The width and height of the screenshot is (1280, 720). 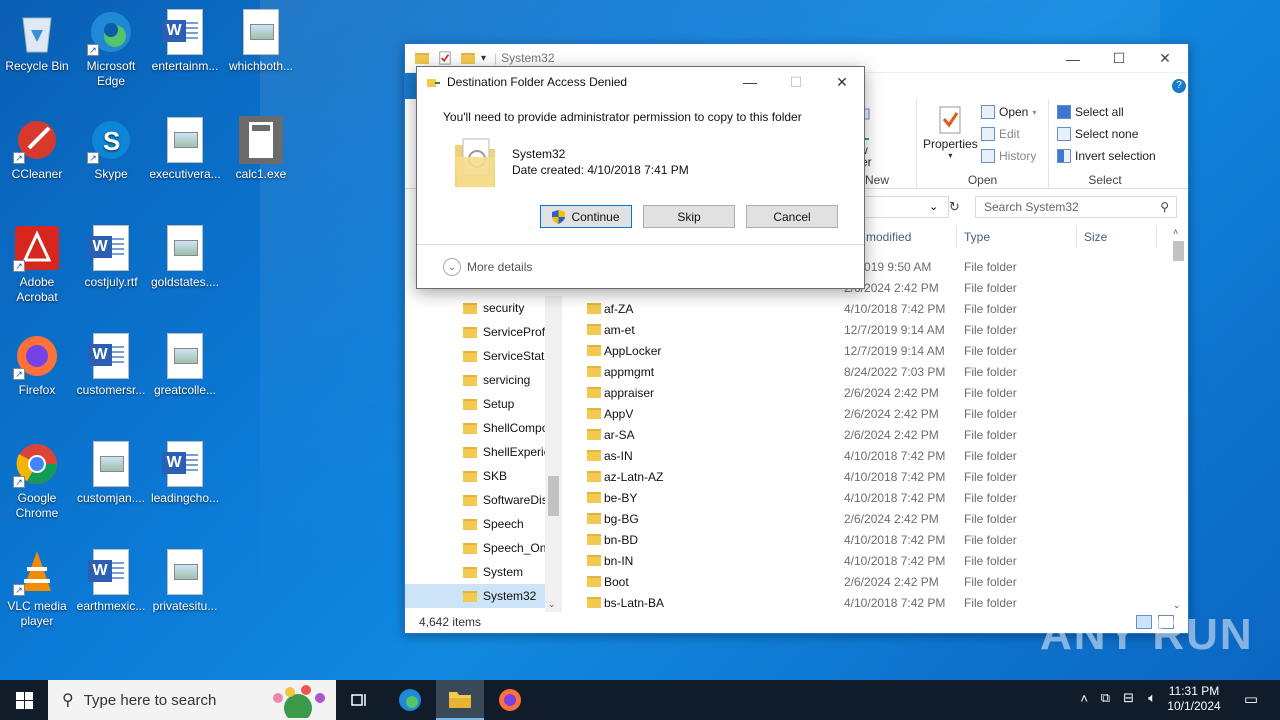 I want to click on file-row: AppLocker 12/7/2019 9:14 AM File folder, so click(x=877, y=350).